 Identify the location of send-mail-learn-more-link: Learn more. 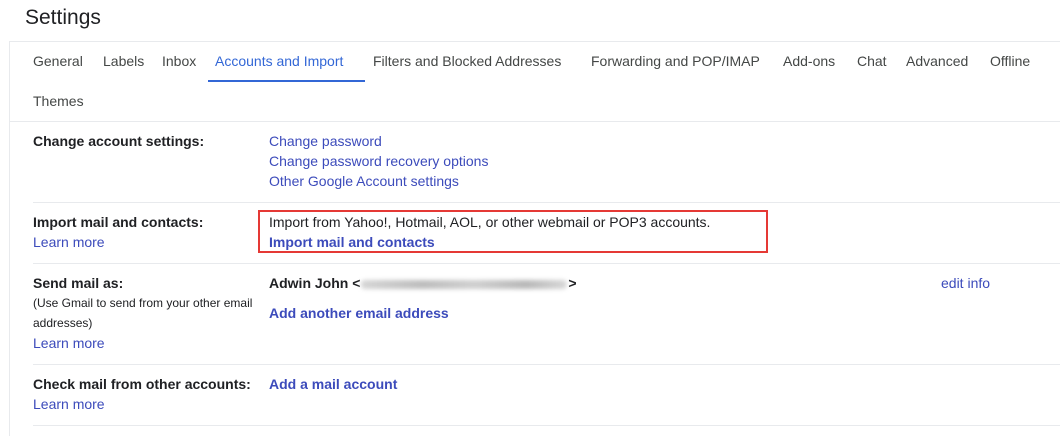
(69, 343).